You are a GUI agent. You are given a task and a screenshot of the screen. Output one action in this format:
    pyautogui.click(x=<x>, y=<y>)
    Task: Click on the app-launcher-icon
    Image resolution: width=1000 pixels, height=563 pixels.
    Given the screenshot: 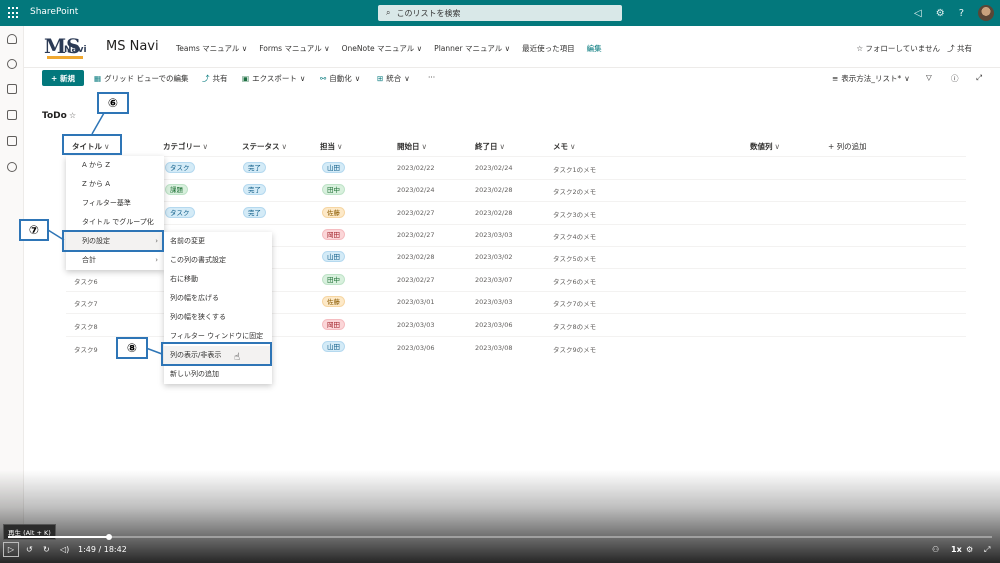 What is the action you would take?
    pyautogui.click(x=14, y=13)
    